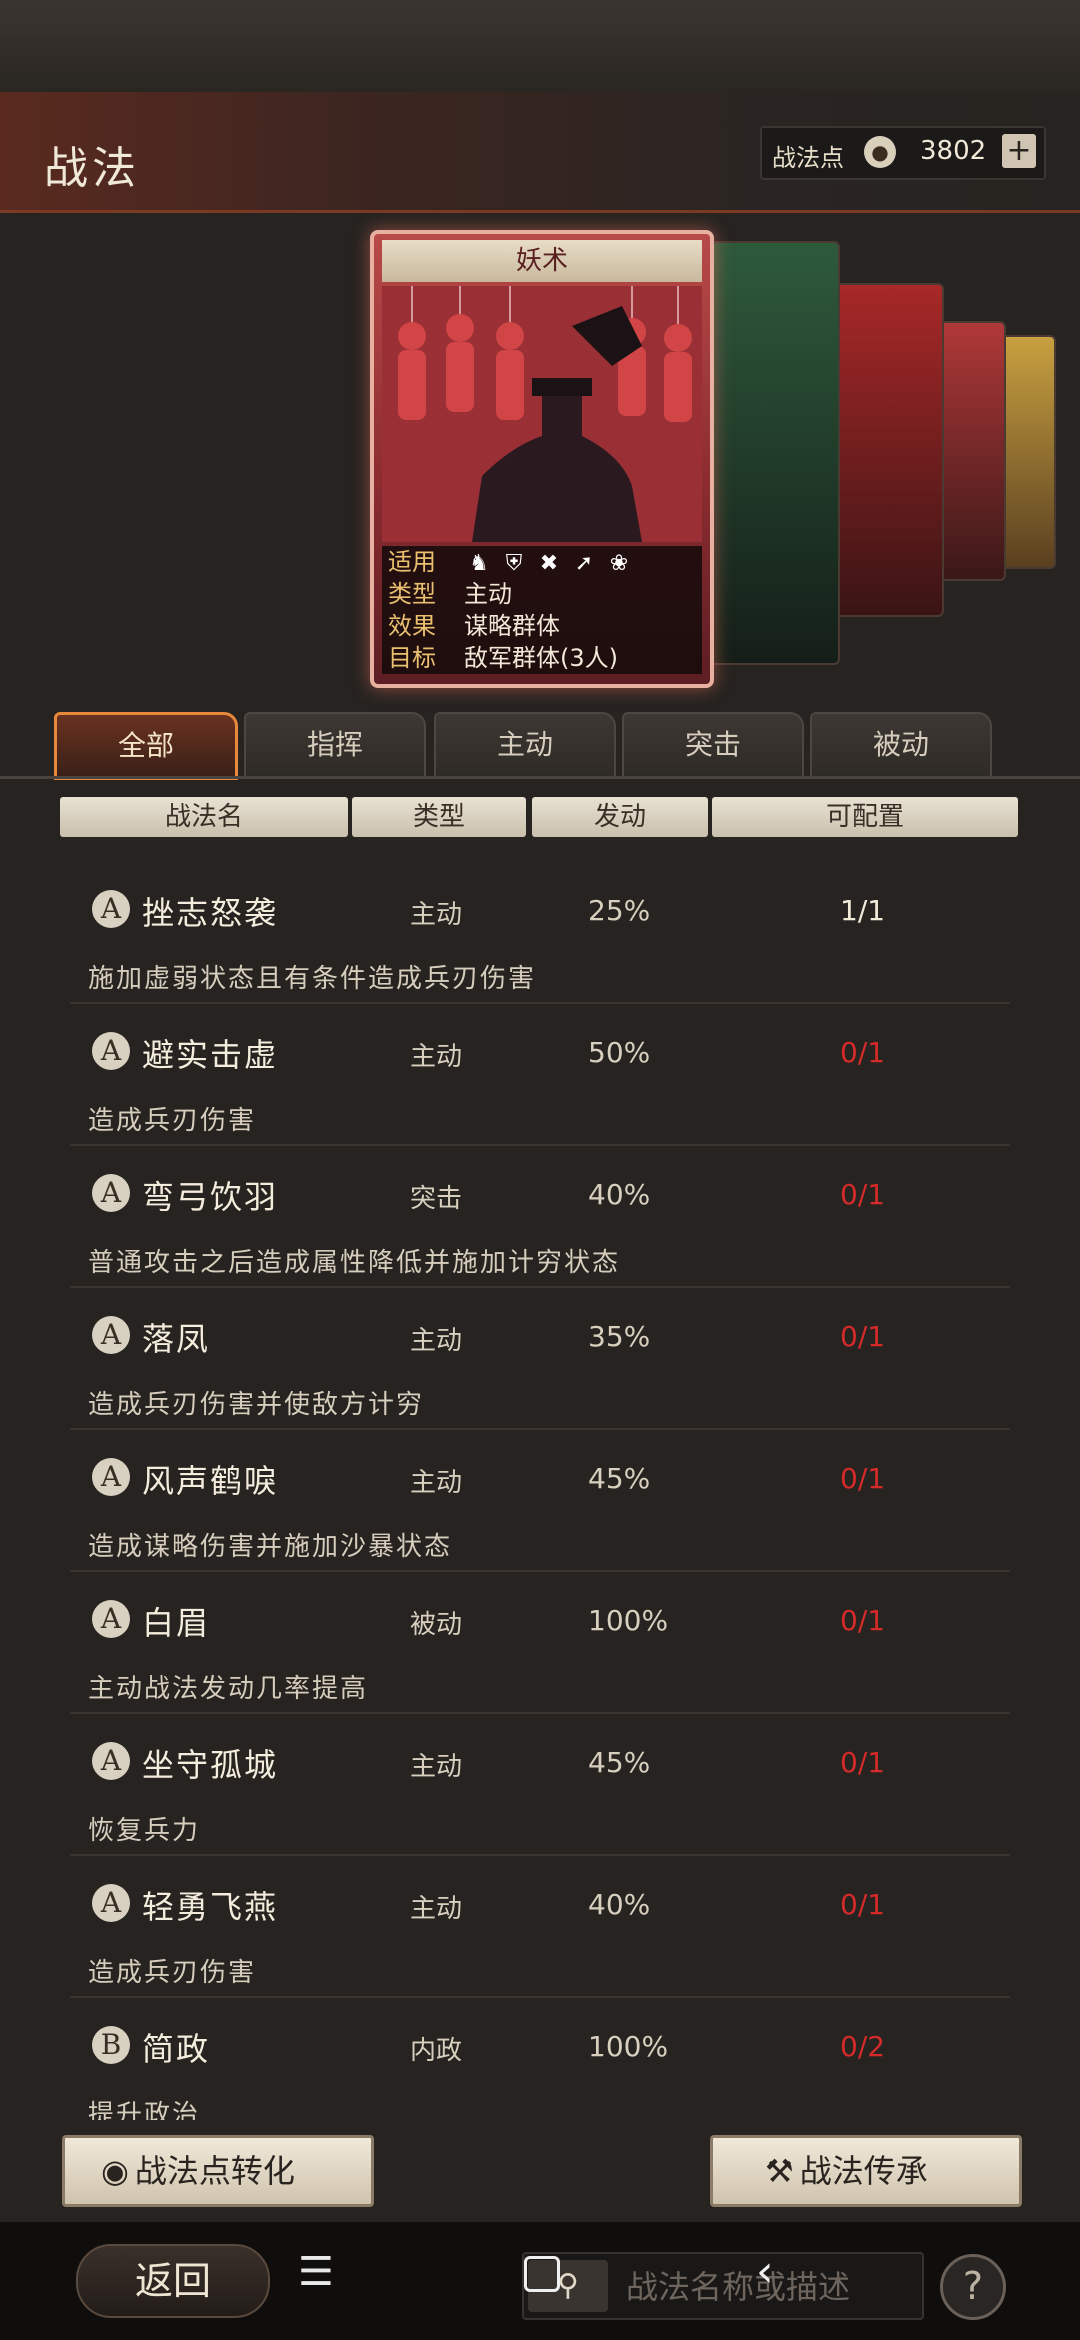 This screenshot has height=2340, width=1080. Describe the element at coordinates (210, 1765) in the screenshot. I see `skill-name: 坐守孤城` at that location.